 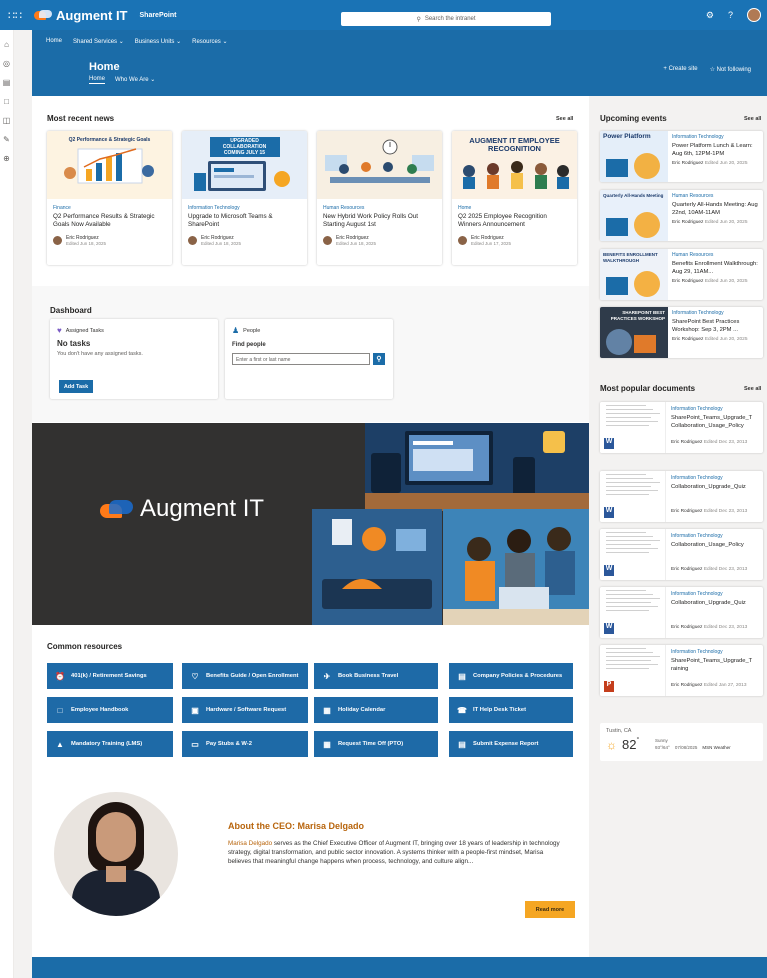 I want to click on home-icon: ⌂, so click(x=6, y=44).